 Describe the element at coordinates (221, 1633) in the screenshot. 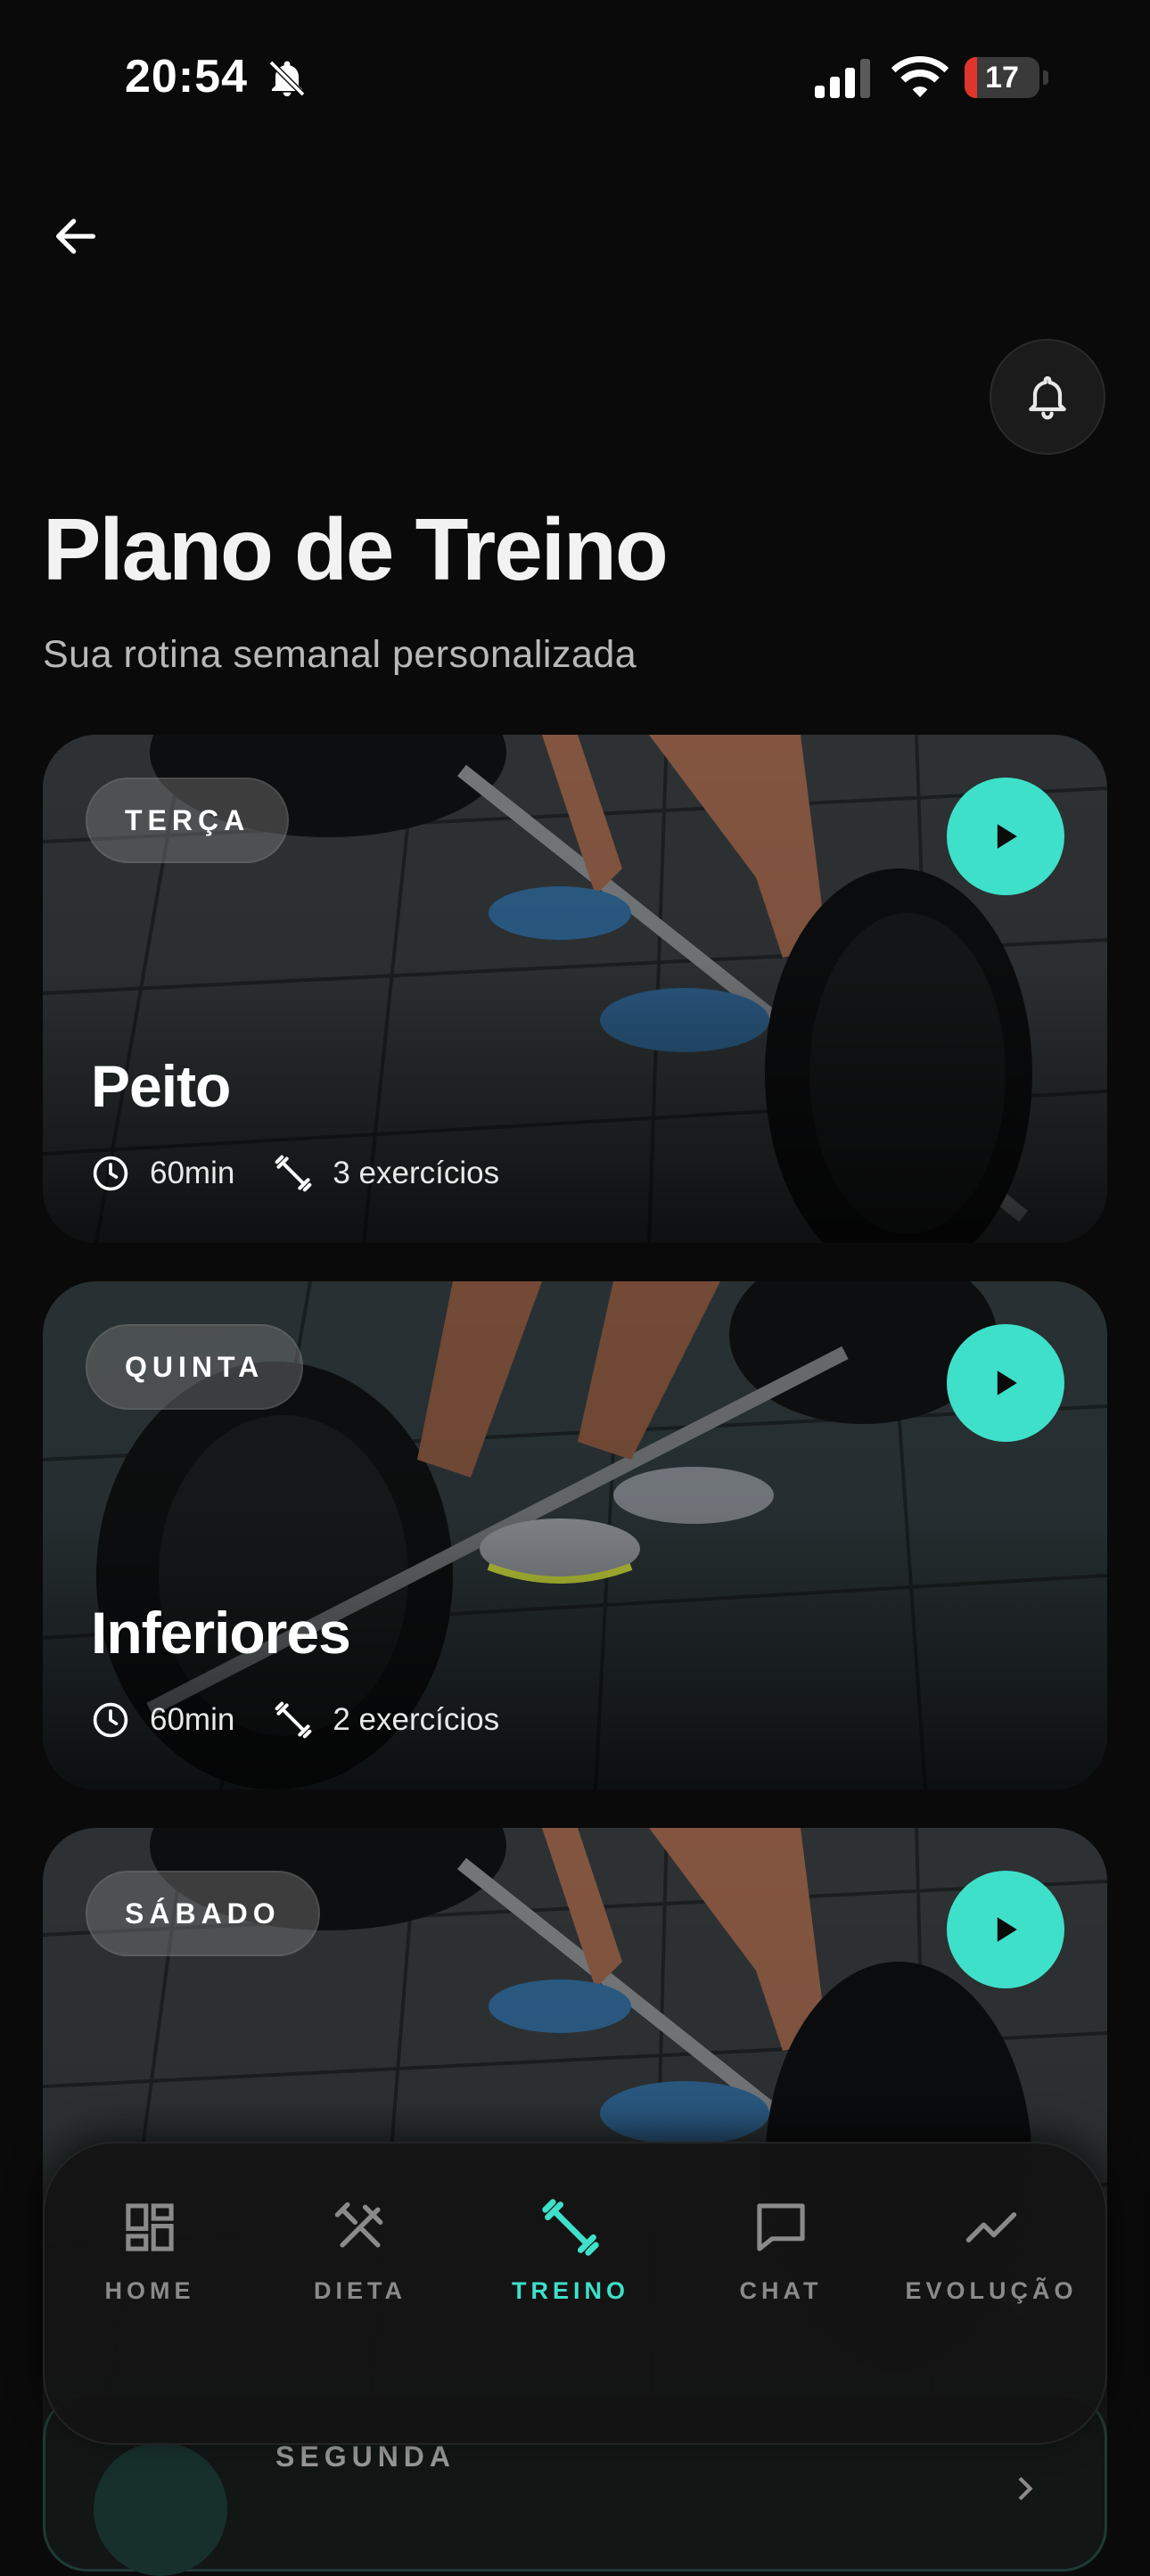

I see `workout-title: Inferiores` at that location.